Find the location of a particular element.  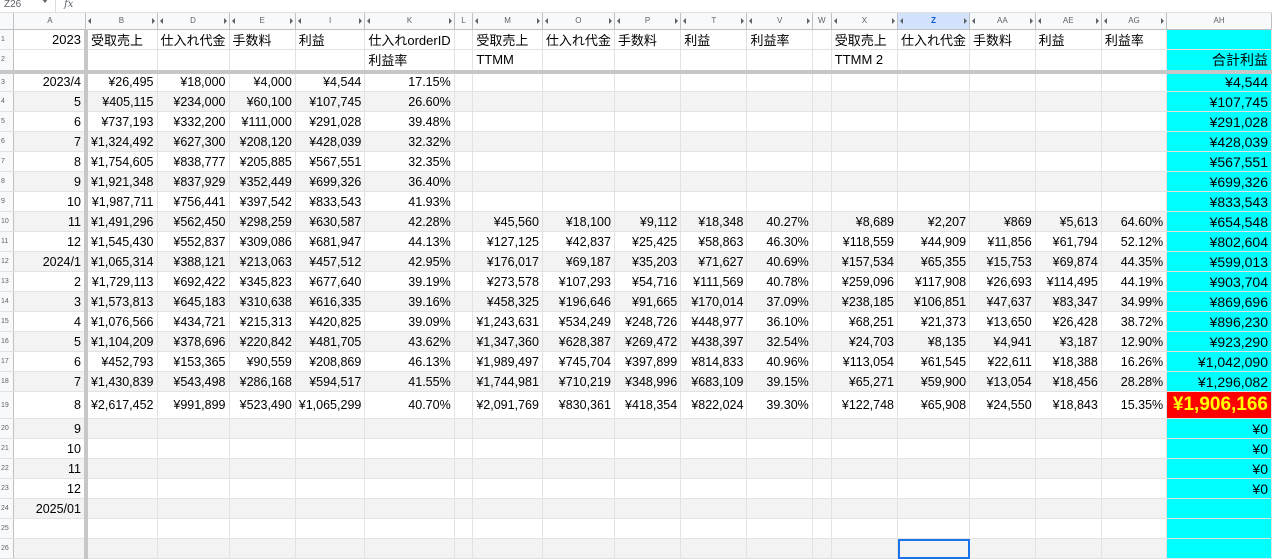

value-cell: ¥405,115 is located at coordinates (121, 101).